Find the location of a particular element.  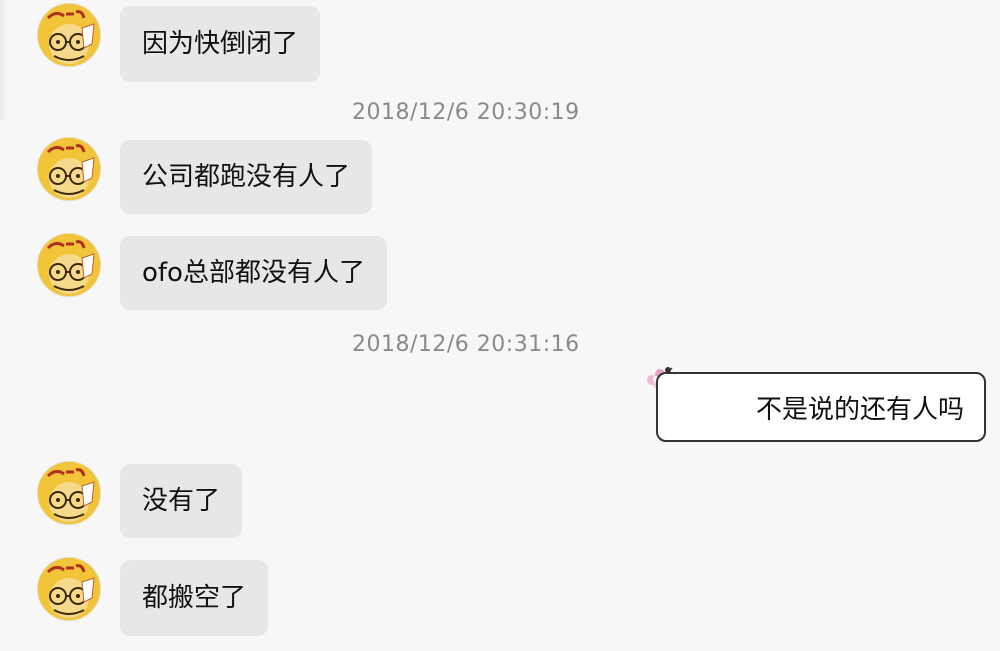

message-bubble-incoming: 没有了 is located at coordinates (181, 501).